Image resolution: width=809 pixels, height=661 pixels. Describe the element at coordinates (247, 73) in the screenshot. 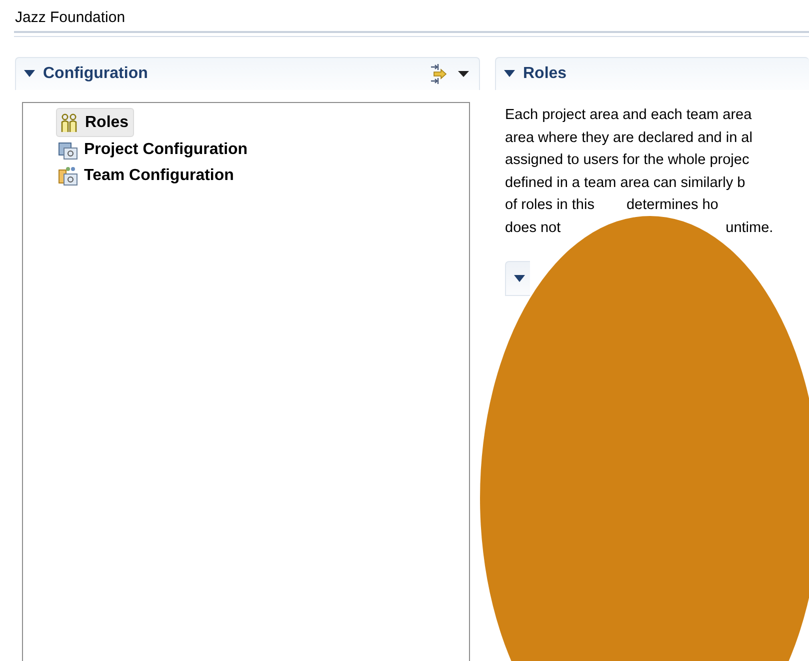

I see `section-header: Configuration` at that location.